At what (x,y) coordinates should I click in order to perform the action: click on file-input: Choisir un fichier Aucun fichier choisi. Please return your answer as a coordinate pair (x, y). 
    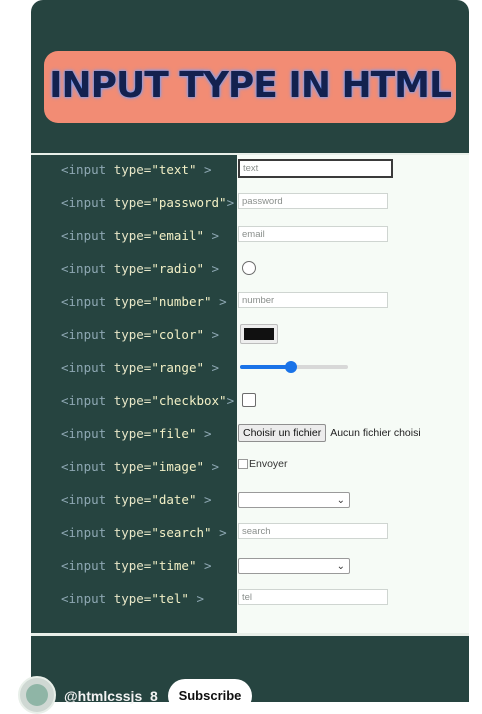
    Looking at the image, I should click on (329, 433).